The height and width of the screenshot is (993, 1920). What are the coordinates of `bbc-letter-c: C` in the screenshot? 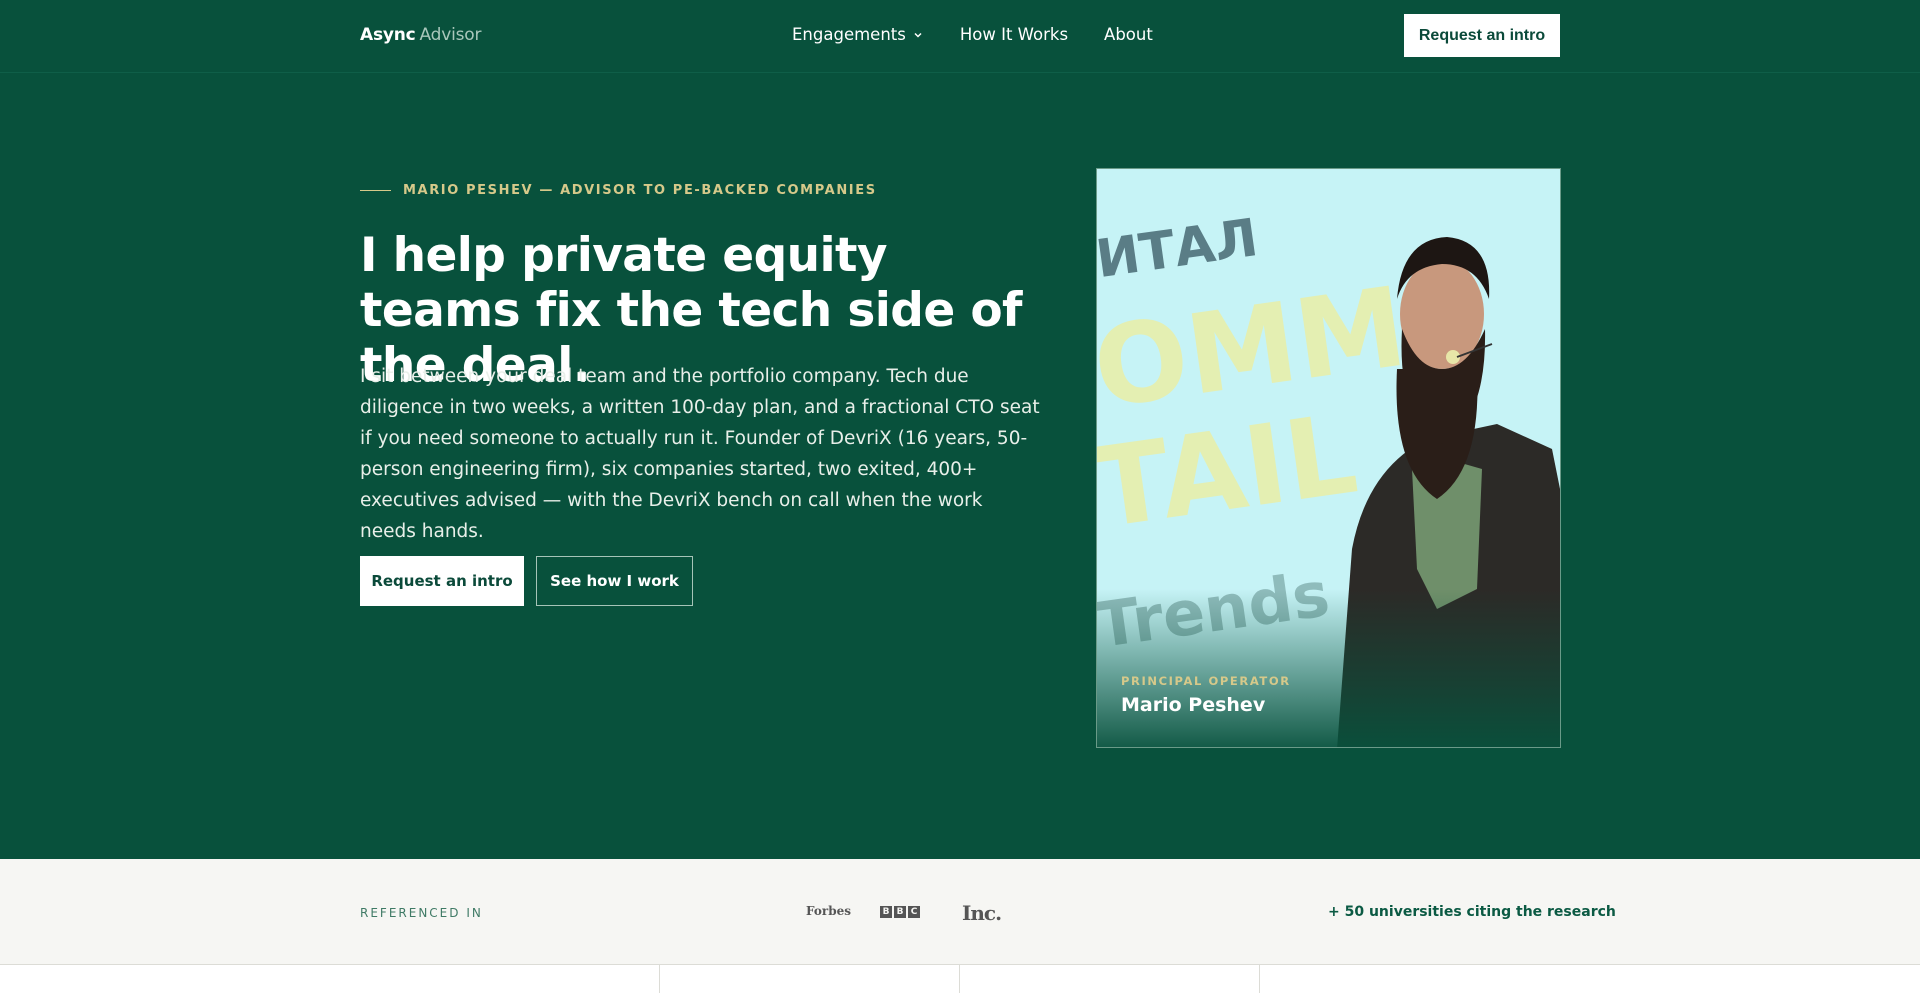 It's located at (914, 912).